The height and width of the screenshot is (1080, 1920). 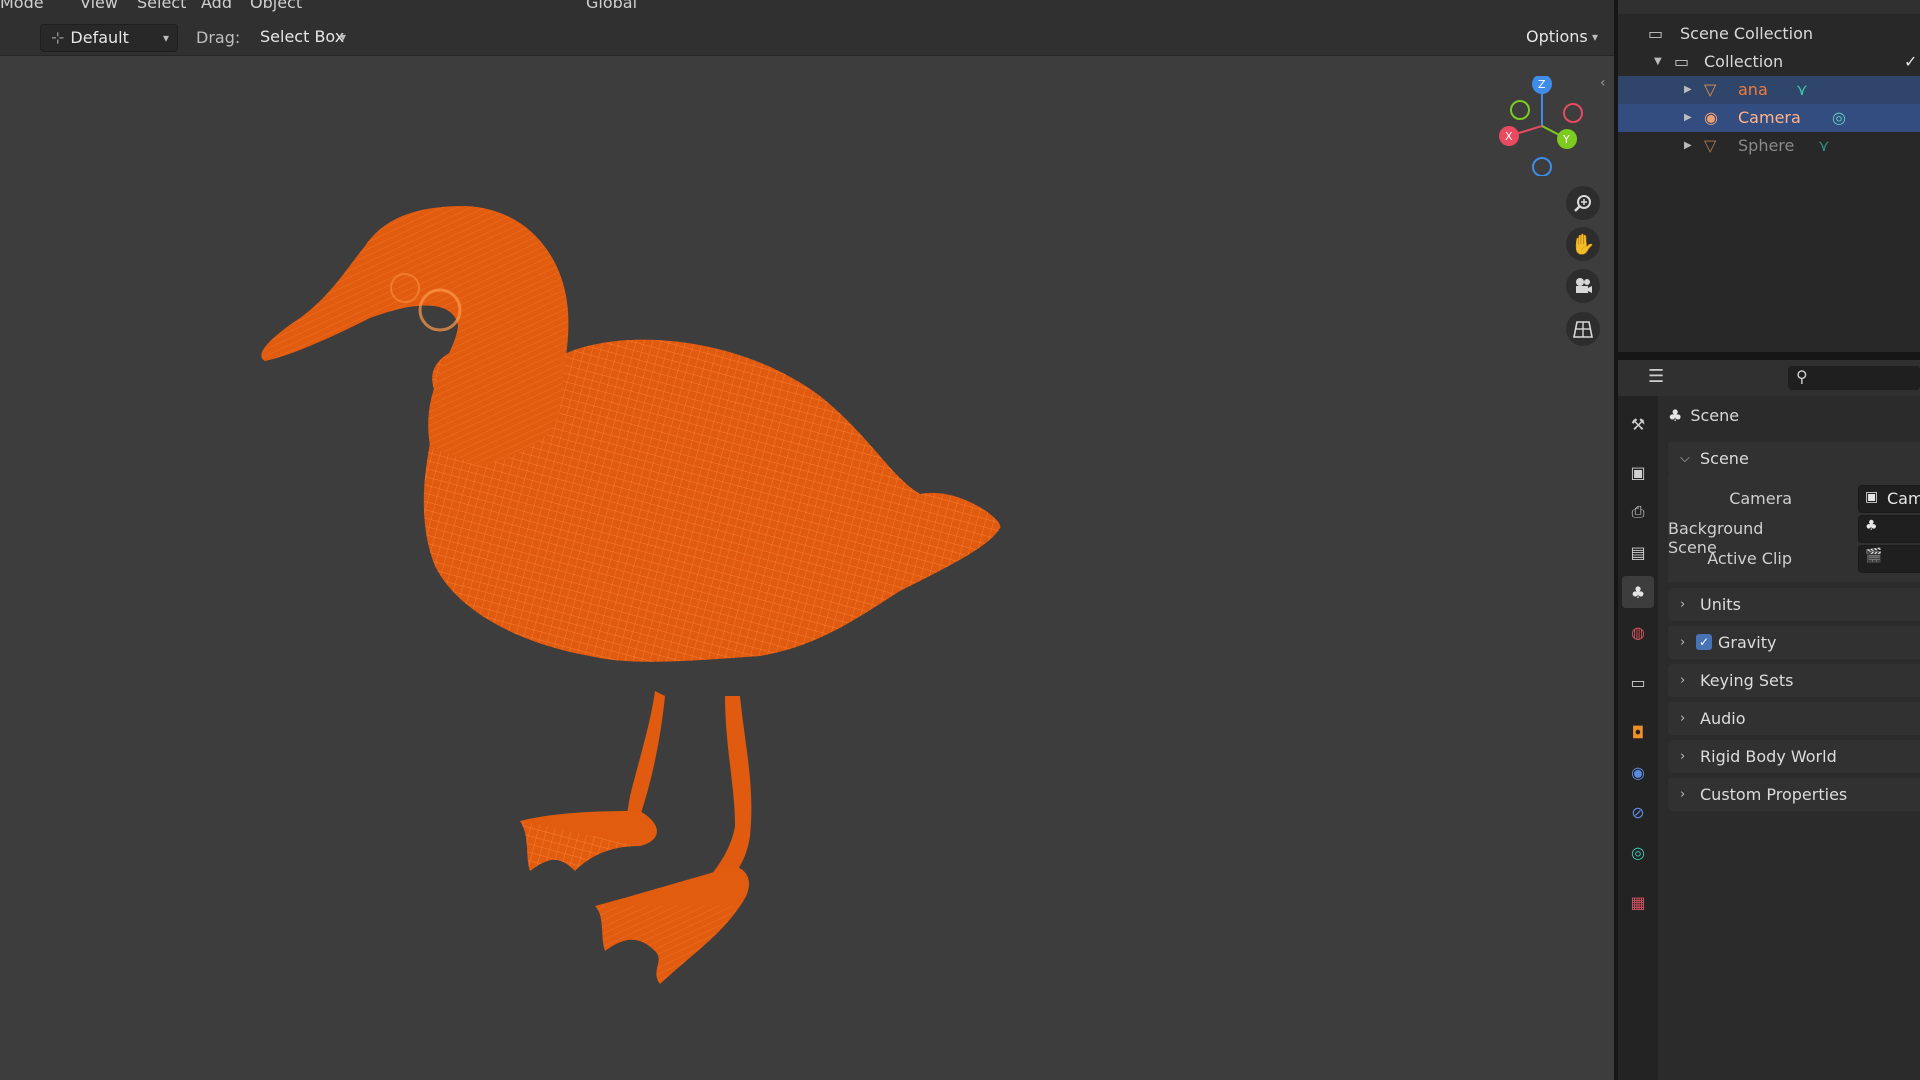 I want to click on tab-render: ▣, so click(x=1638, y=472).